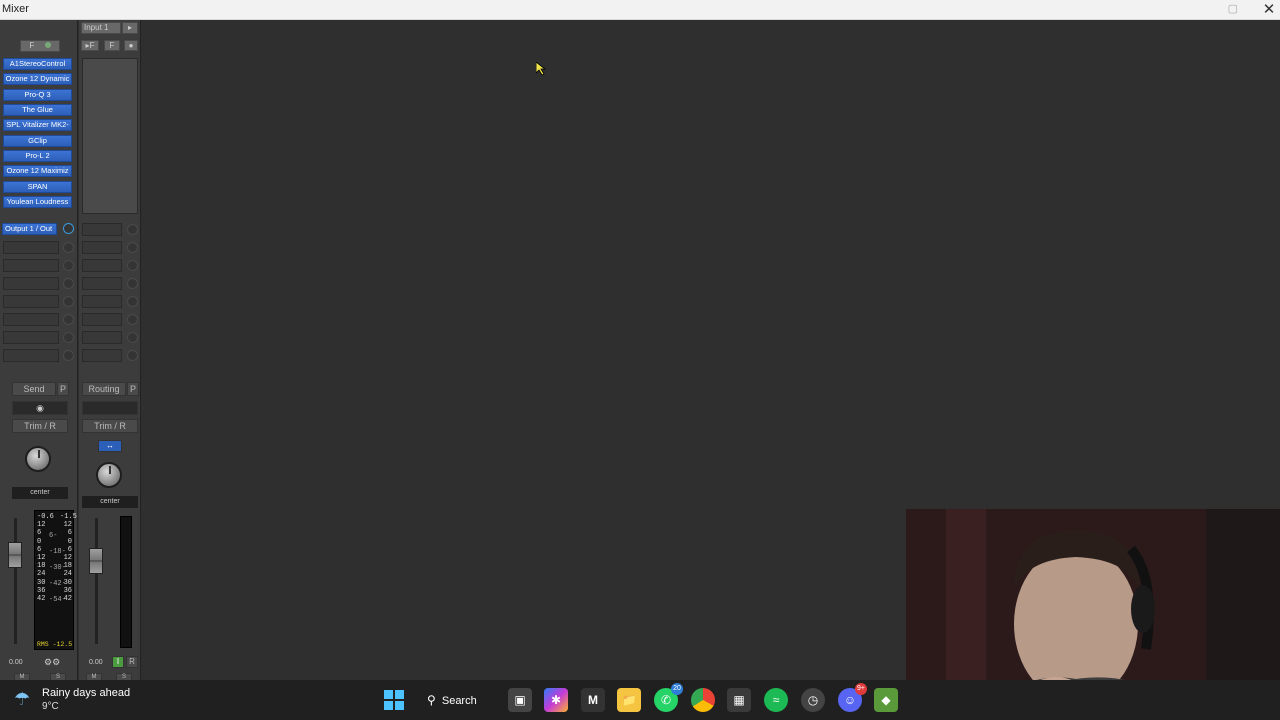 The height and width of the screenshot is (720, 1280). What do you see at coordinates (1269, 9) in the screenshot?
I see `close-button: ✕` at bounding box center [1269, 9].